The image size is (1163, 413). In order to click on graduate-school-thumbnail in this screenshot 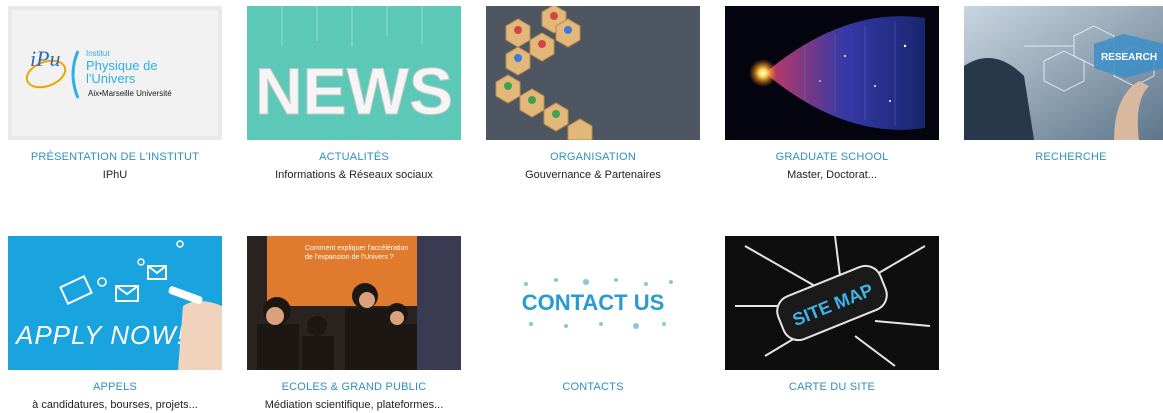, I will do `click(832, 73)`.